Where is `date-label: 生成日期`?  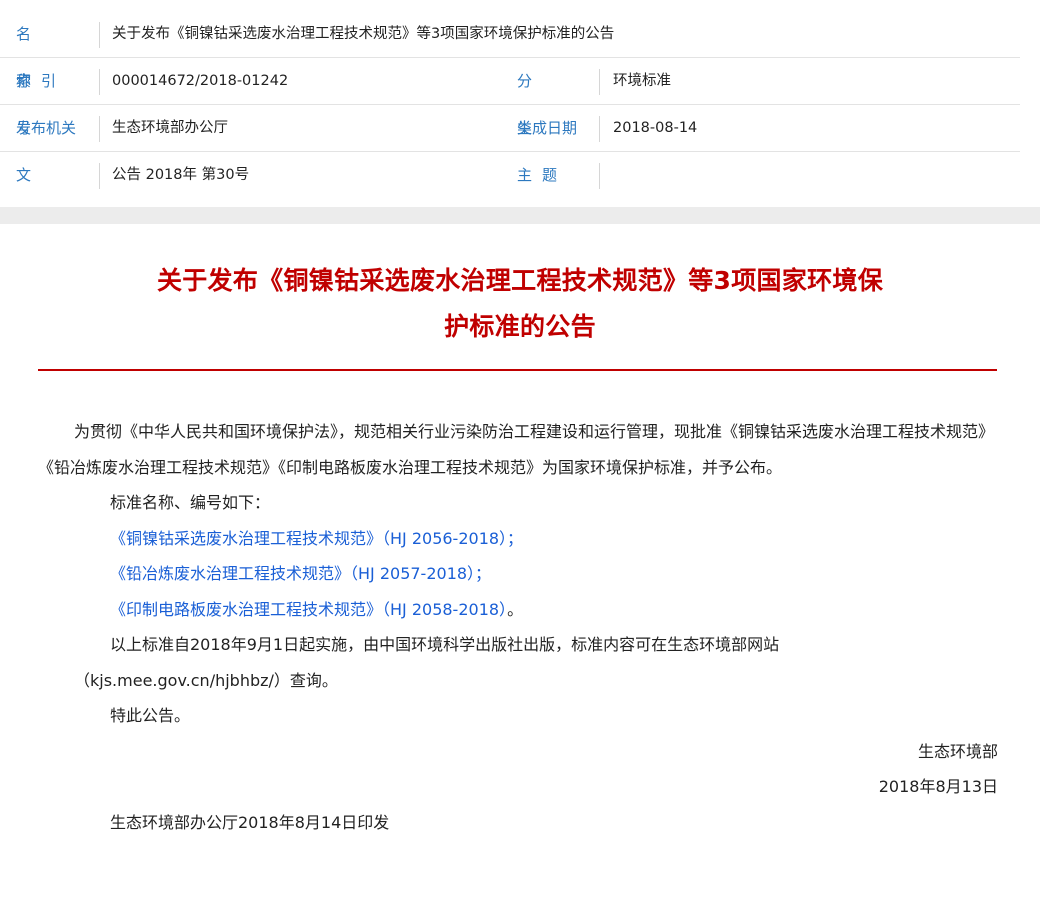
date-label: 生成日期 is located at coordinates (551, 128).